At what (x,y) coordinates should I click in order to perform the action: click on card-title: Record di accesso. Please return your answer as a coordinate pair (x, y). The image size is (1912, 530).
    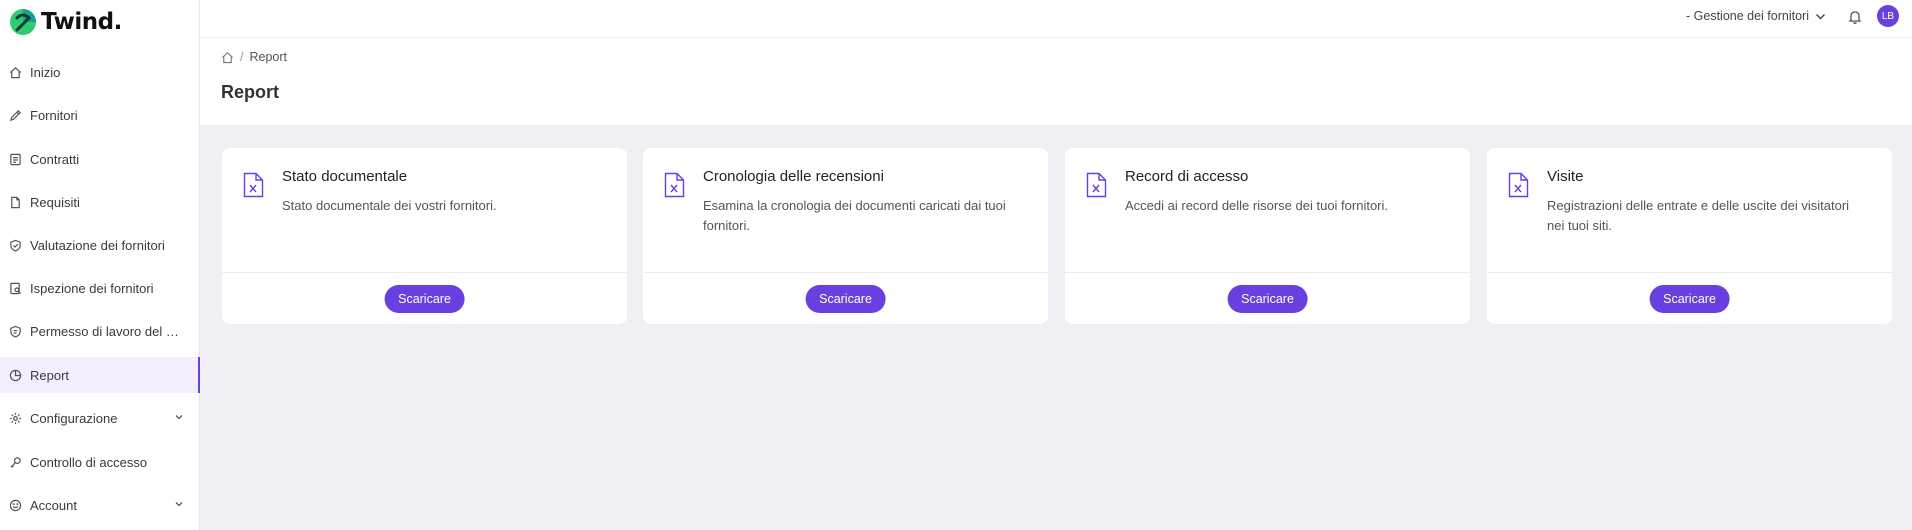
    Looking at the image, I should click on (1187, 176).